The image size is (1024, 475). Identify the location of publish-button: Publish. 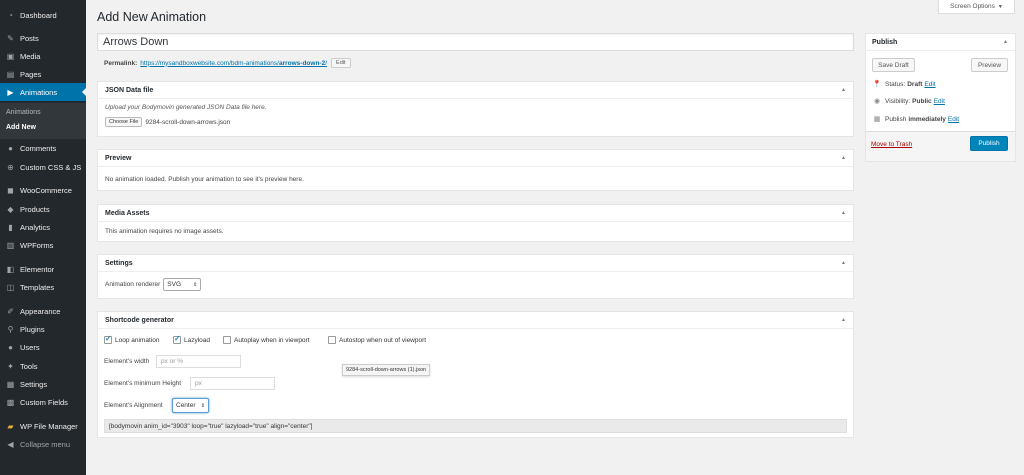
(989, 143).